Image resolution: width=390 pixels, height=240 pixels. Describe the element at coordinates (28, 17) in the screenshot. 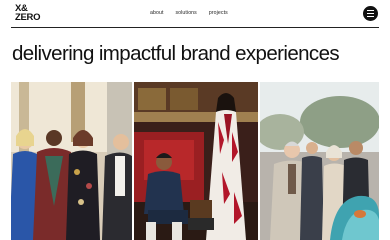

I see `logo-line-2: ZERO` at that location.